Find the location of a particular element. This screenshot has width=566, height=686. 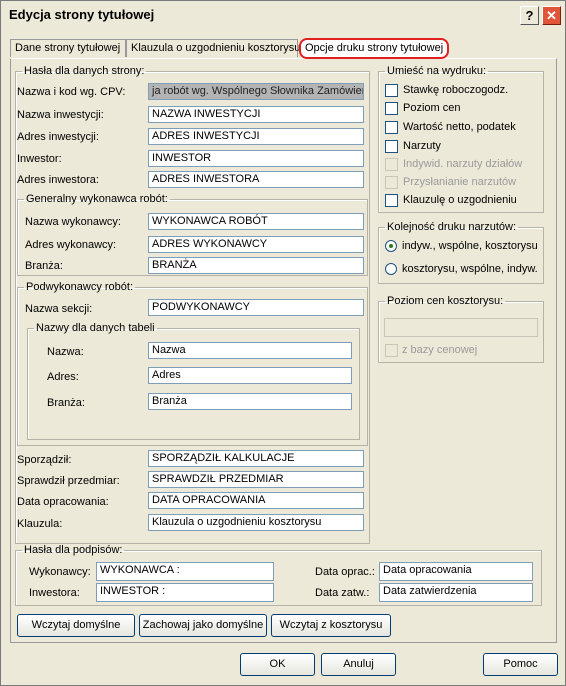

radio-order-individual-first-label: indyw., wspólne, kosztorysu is located at coordinates (470, 246).